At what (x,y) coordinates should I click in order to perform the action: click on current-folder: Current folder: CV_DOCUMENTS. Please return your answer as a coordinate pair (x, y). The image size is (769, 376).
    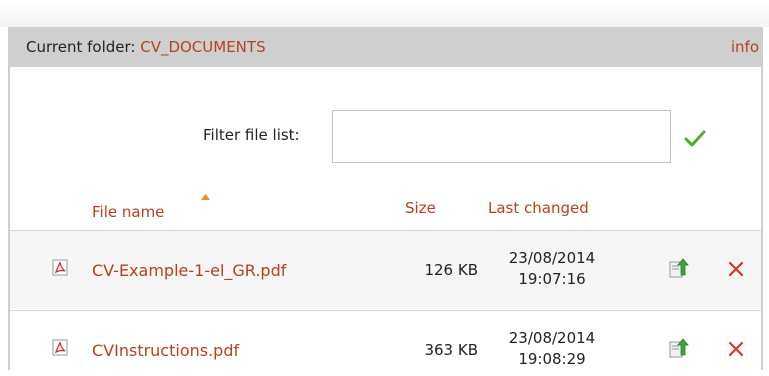
    Looking at the image, I should click on (146, 47).